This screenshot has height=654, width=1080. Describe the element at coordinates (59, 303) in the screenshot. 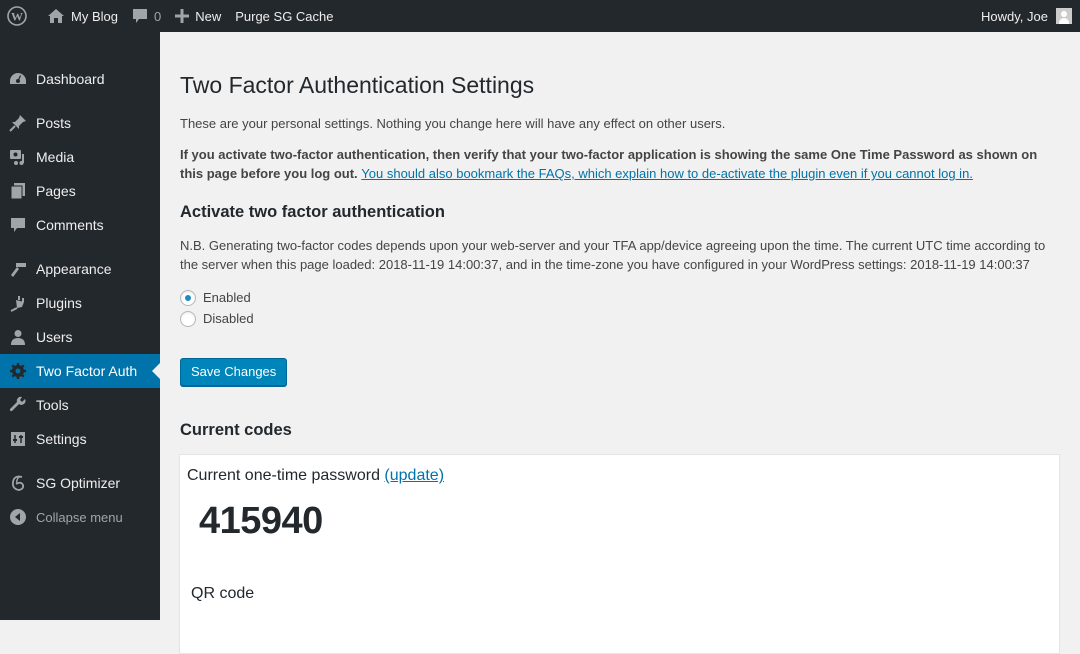

I see `sidebar-label: Plugins` at that location.